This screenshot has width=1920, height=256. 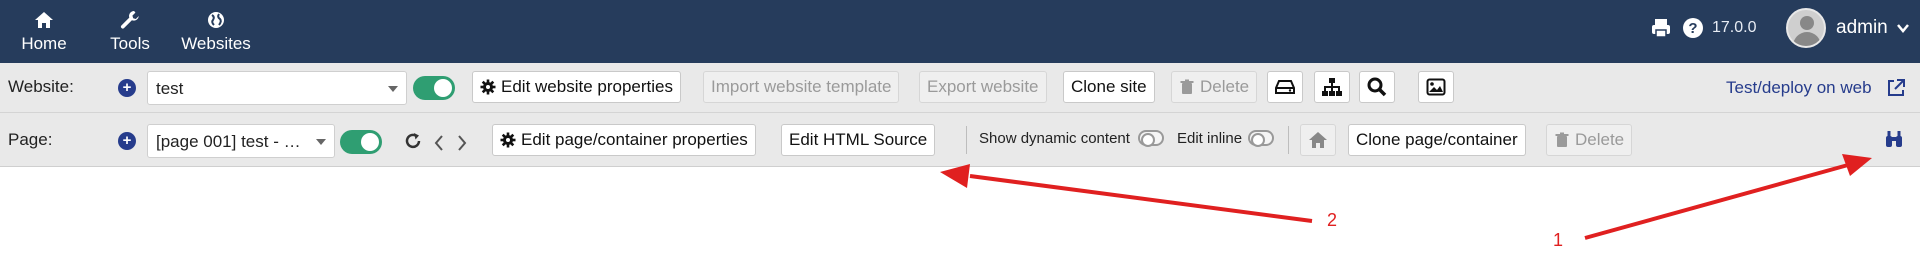 What do you see at coordinates (130, 31) in the screenshot?
I see `nav-tools: Tools` at bounding box center [130, 31].